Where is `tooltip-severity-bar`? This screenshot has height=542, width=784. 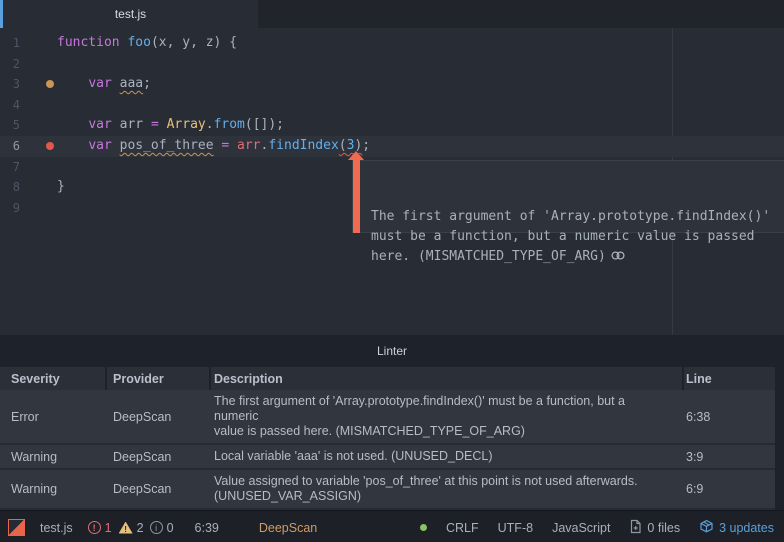 tooltip-severity-bar is located at coordinates (356, 192).